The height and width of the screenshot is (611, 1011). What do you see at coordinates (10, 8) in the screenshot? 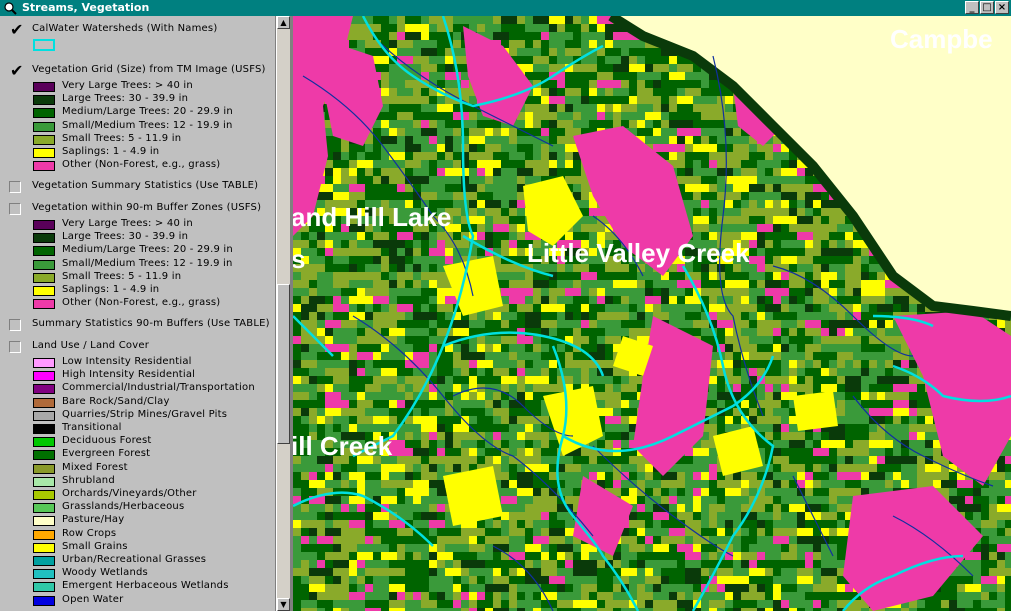
I see `magnifier-globe-icon` at bounding box center [10, 8].